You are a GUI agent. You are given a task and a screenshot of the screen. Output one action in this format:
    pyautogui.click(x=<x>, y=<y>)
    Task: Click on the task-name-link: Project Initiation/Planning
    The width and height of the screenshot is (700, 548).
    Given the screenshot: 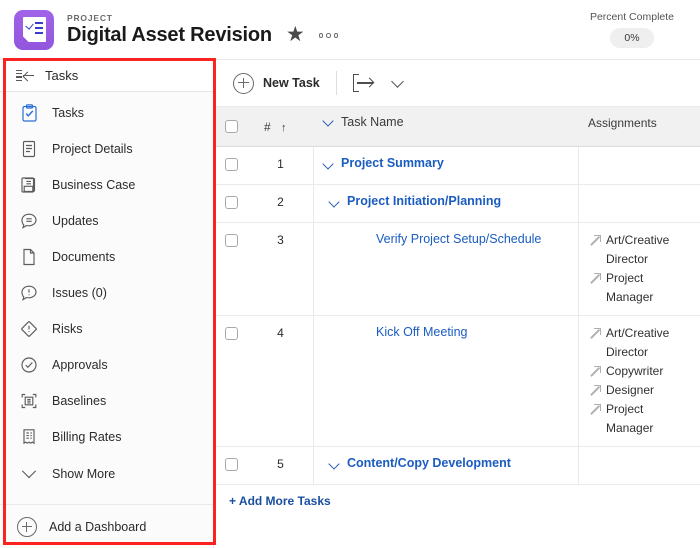 What is the action you would take?
    pyautogui.click(x=424, y=201)
    